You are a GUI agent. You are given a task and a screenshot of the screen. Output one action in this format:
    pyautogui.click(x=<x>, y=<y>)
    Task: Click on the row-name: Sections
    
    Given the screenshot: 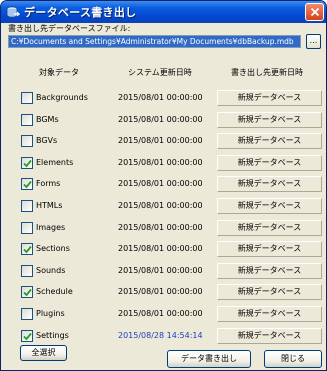 What is the action you would take?
    pyautogui.click(x=53, y=249)
    